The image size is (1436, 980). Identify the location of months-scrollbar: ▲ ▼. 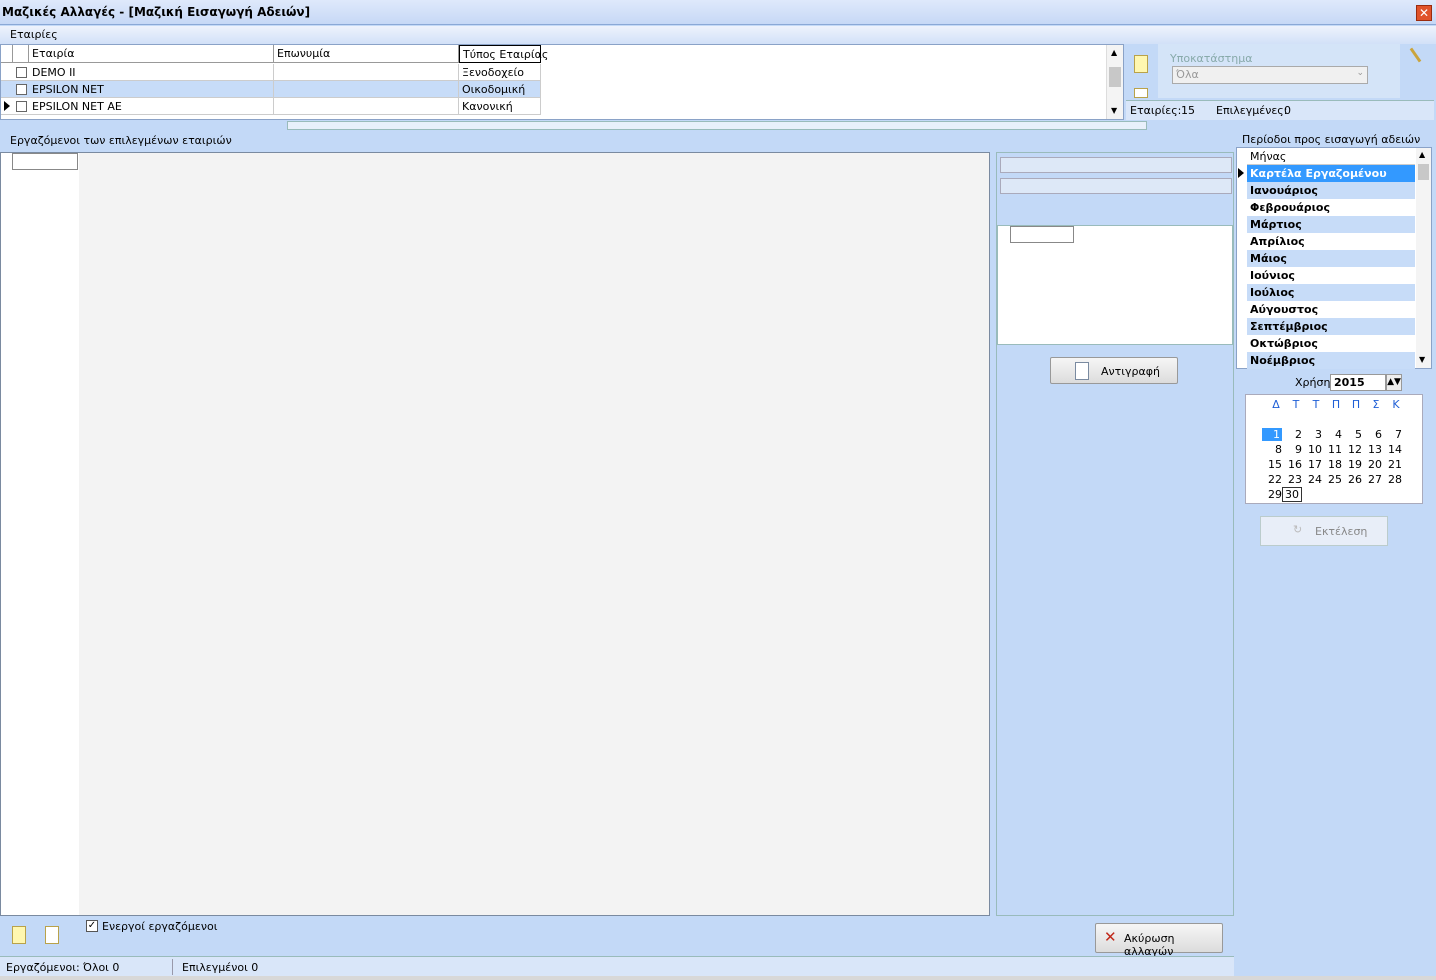
(1423, 258).